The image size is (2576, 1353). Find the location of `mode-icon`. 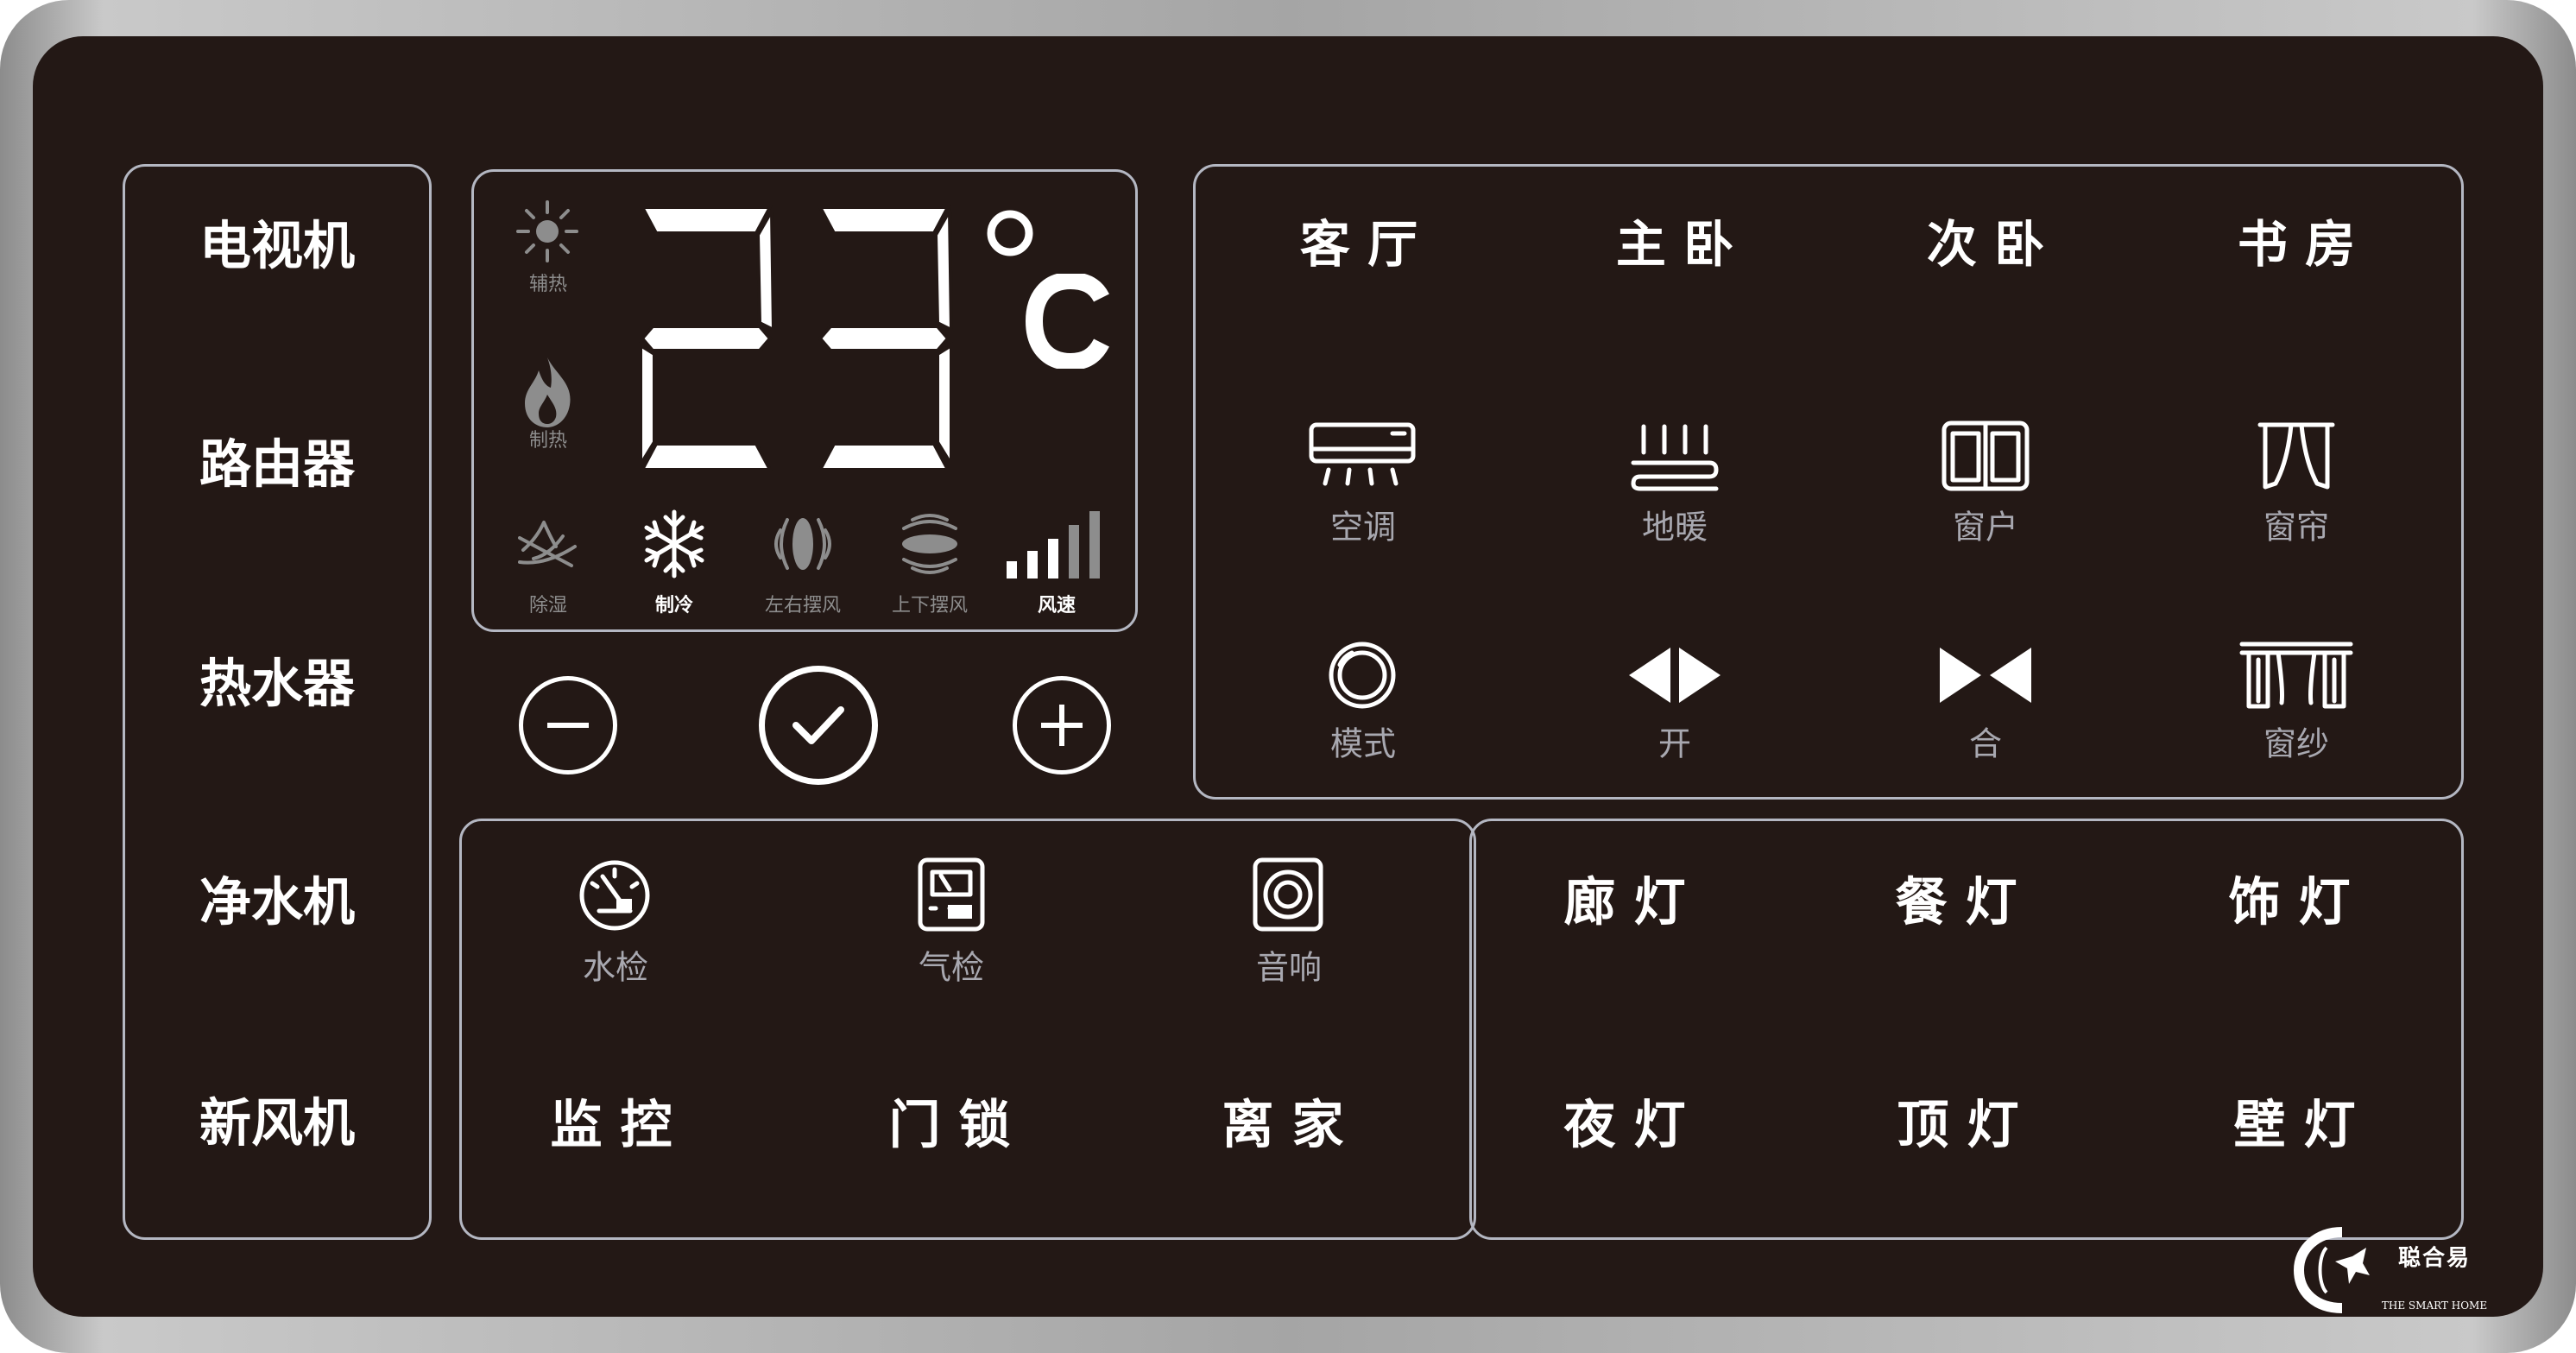

mode-icon is located at coordinates (1362, 675).